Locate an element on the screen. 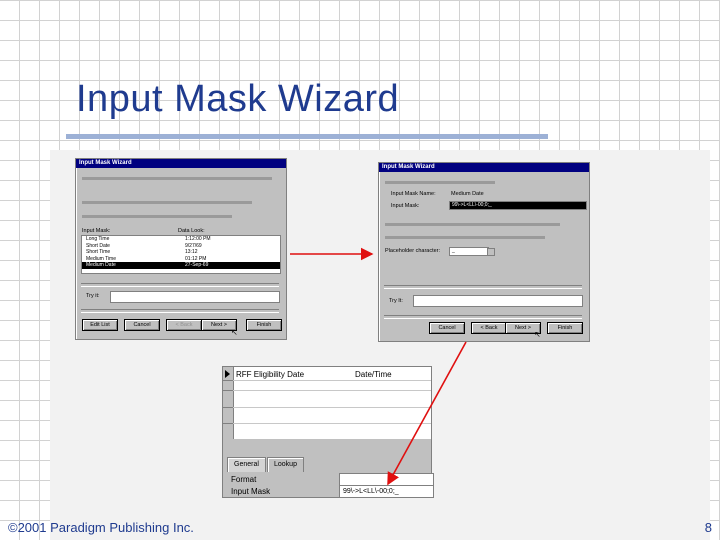  list-header-look: Data Look: is located at coordinates (191, 231).